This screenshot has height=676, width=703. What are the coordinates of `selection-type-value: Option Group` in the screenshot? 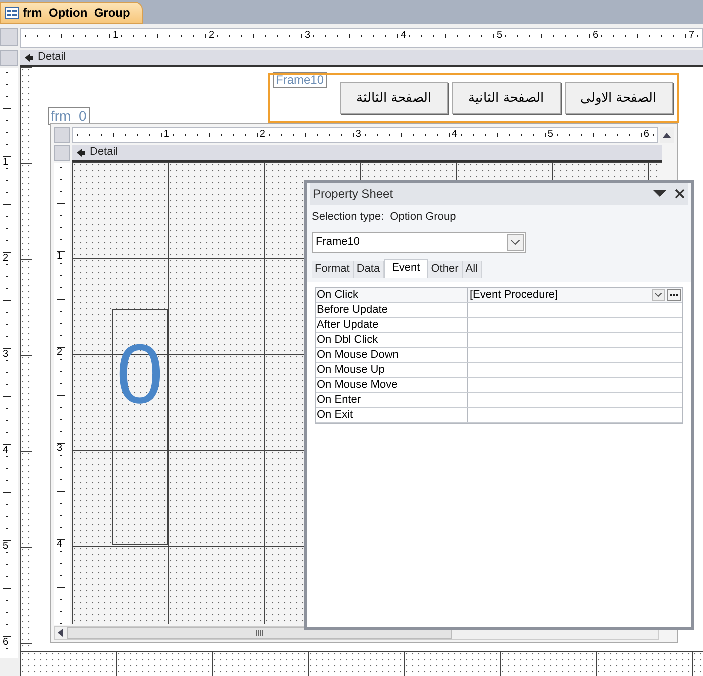 It's located at (423, 217).